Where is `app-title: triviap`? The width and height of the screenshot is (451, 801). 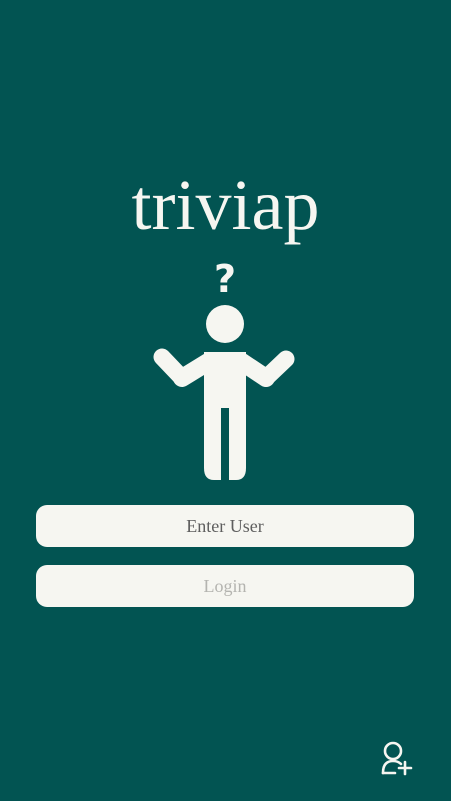
app-title: triviap is located at coordinates (225, 205).